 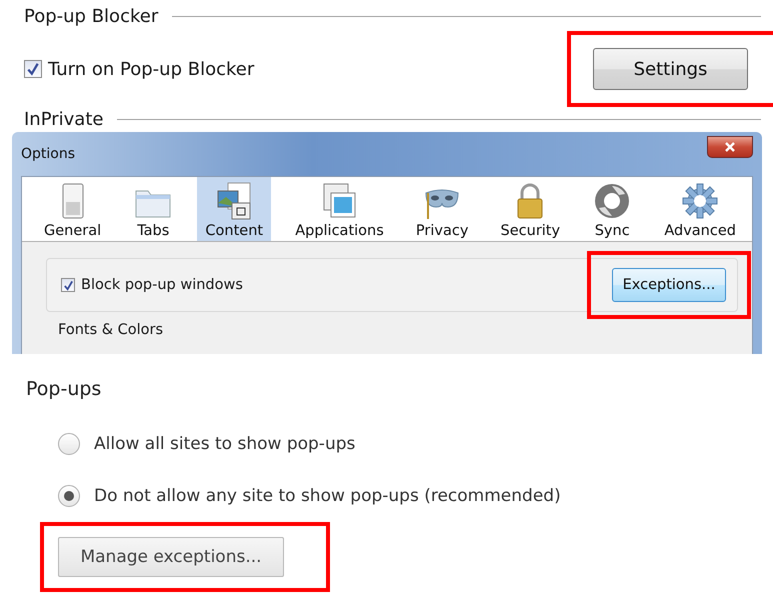 What do you see at coordinates (162, 285) in the screenshot?
I see `checkbox-label: Block pop-up windows` at bounding box center [162, 285].